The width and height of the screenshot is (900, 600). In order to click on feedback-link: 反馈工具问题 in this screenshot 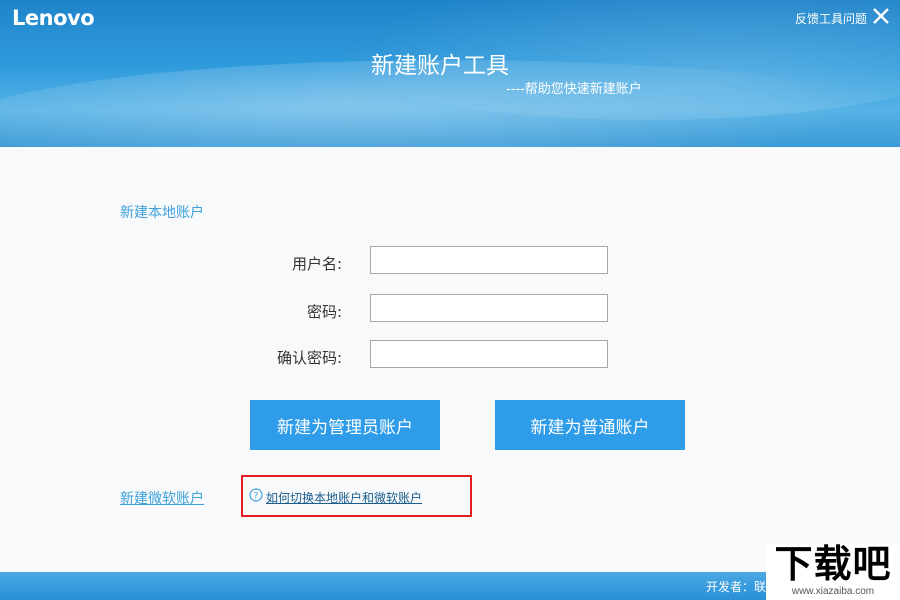, I will do `click(831, 18)`.